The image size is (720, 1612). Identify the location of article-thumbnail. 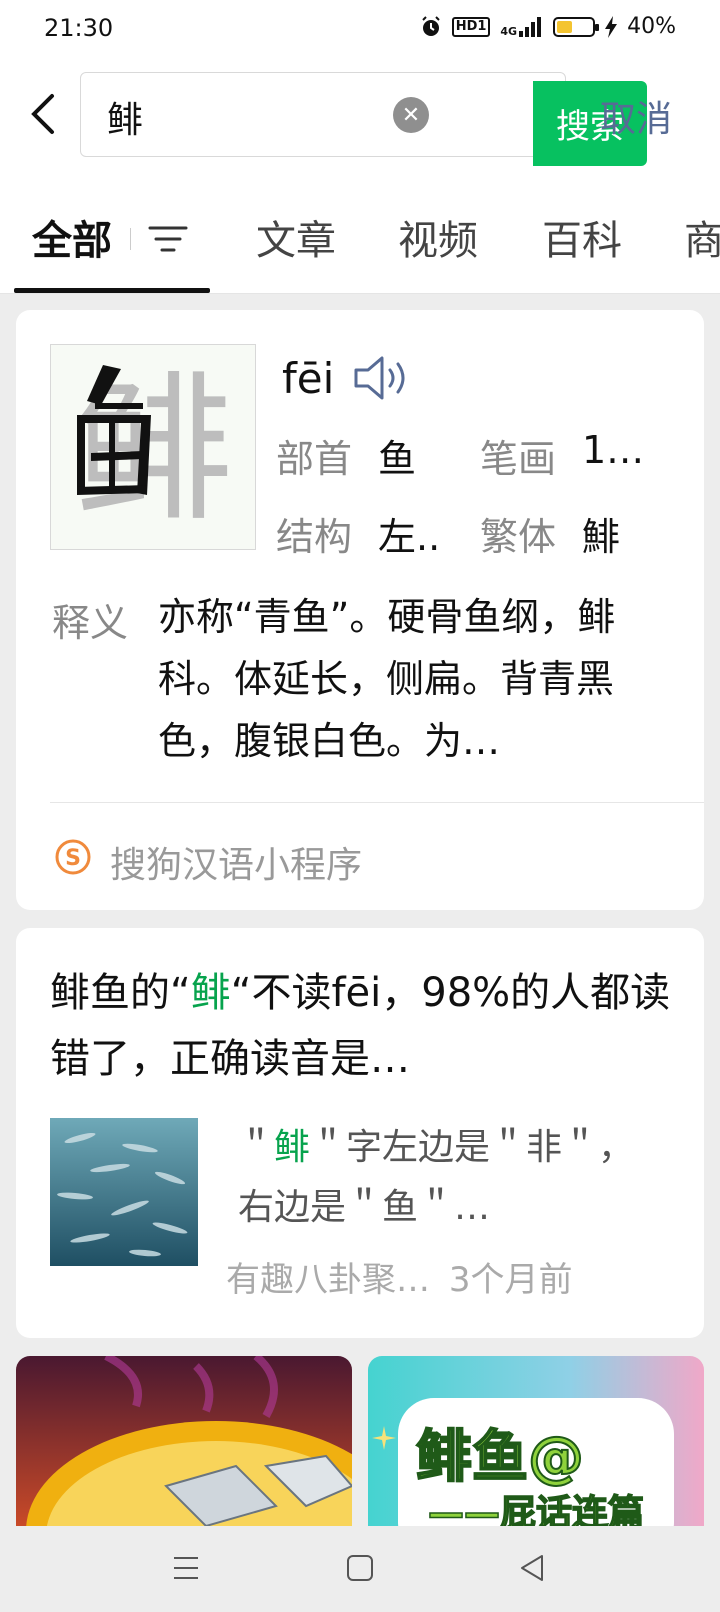
(124, 1192).